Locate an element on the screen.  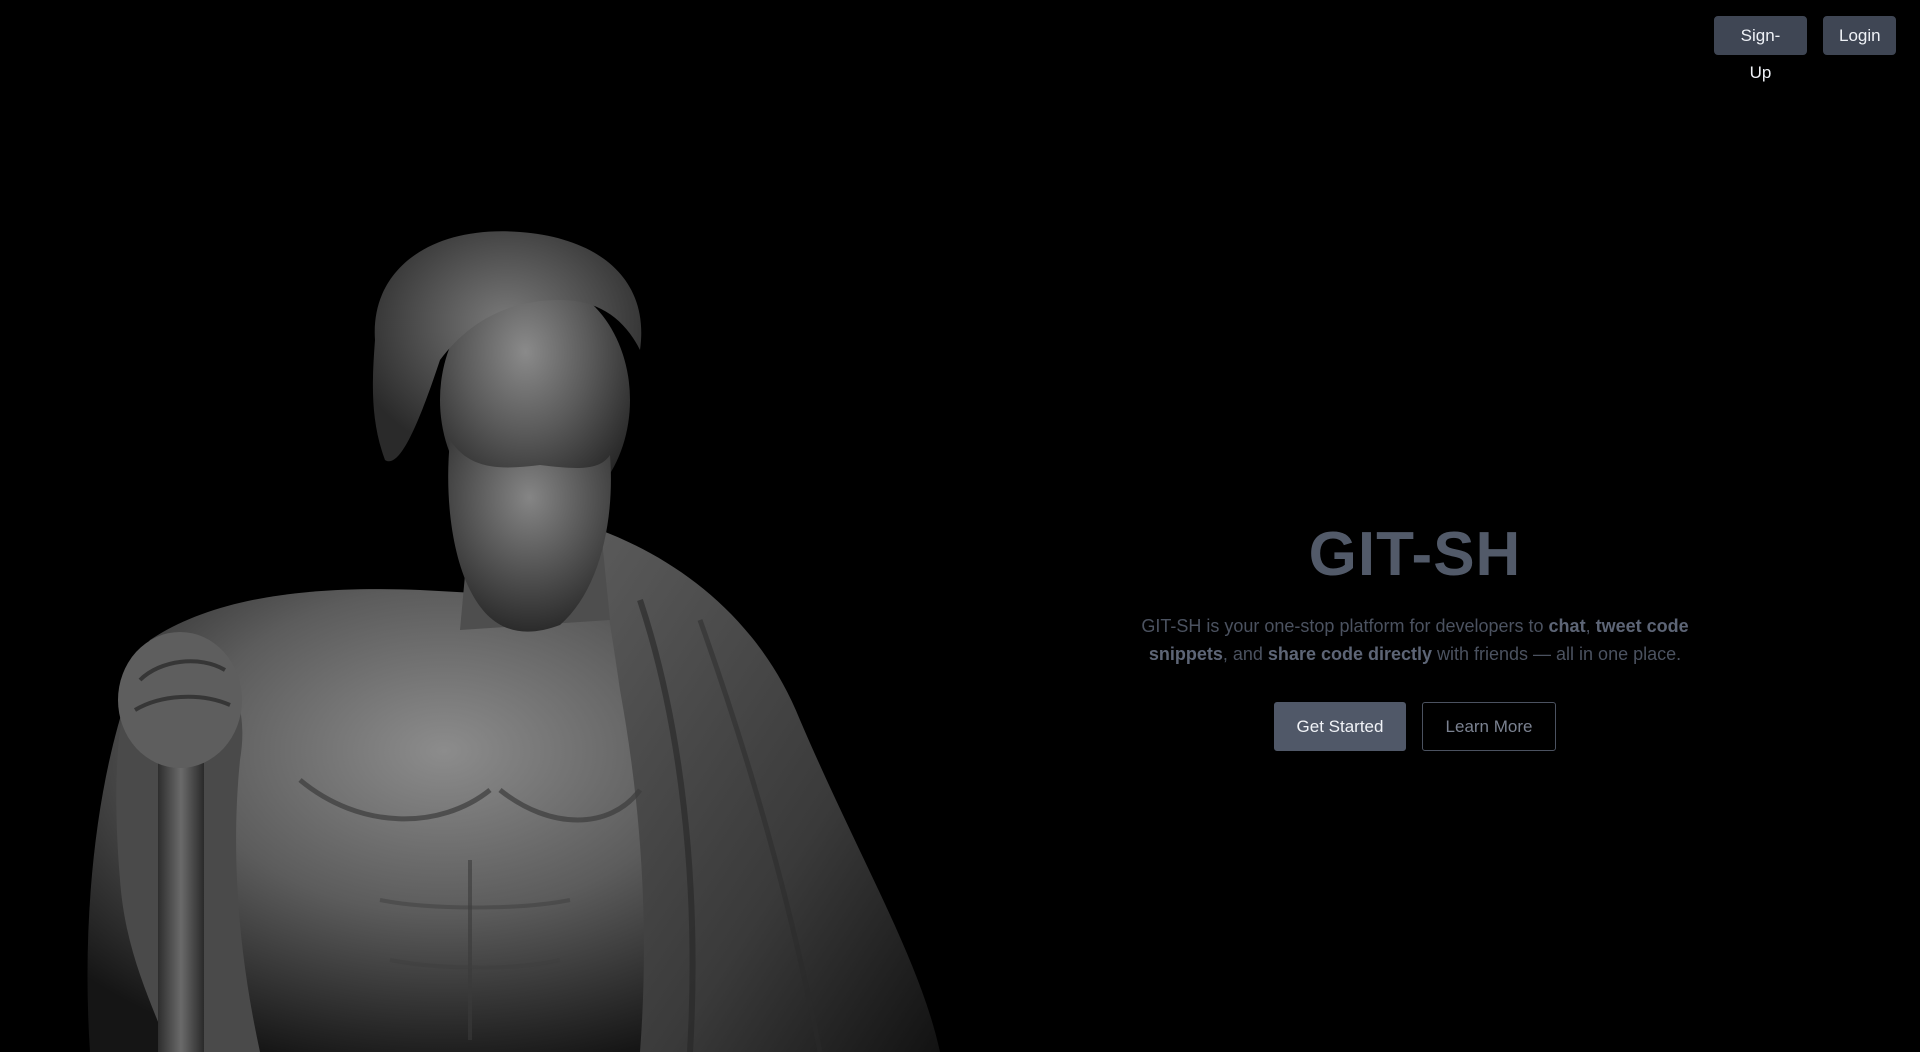
login-button: Login is located at coordinates (1859, 35).